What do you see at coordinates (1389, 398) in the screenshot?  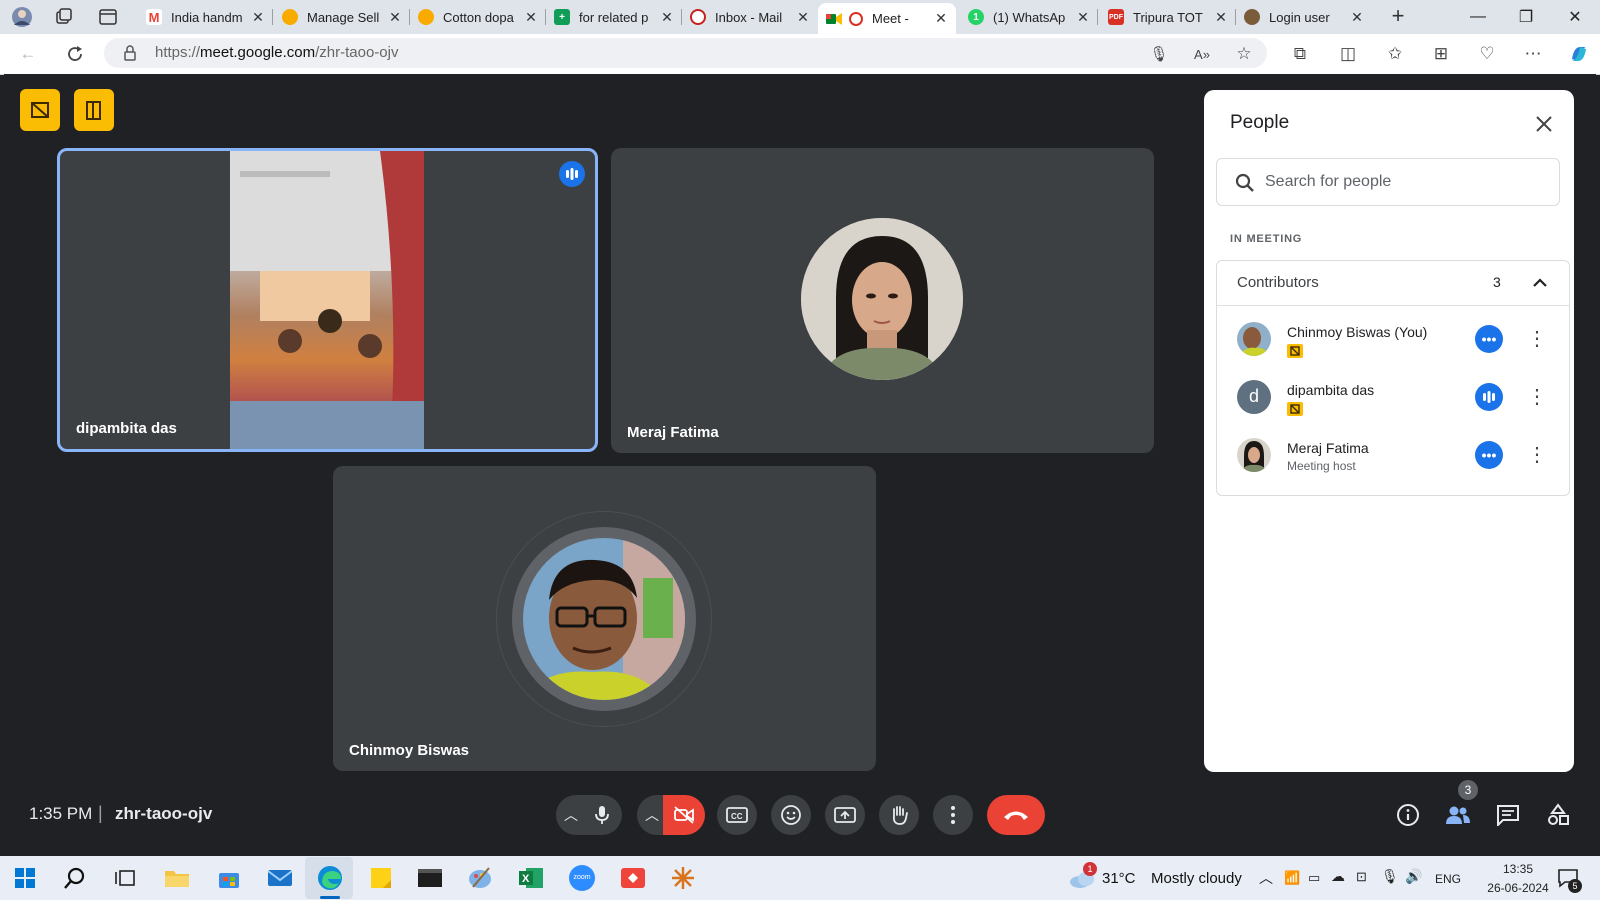 I see `participant-row: d dipambita das ⋮` at bounding box center [1389, 398].